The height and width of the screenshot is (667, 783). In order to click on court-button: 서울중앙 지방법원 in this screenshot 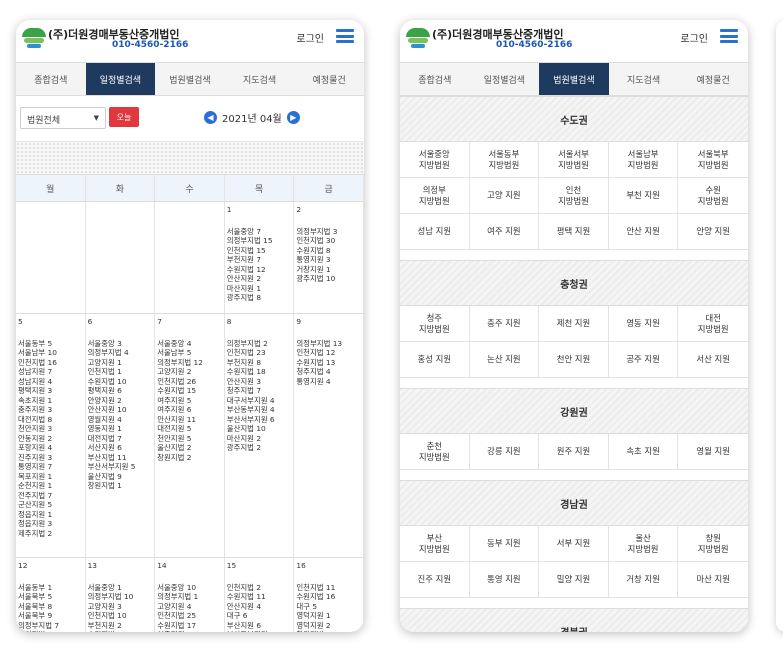, I will do `click(435, 160)`.